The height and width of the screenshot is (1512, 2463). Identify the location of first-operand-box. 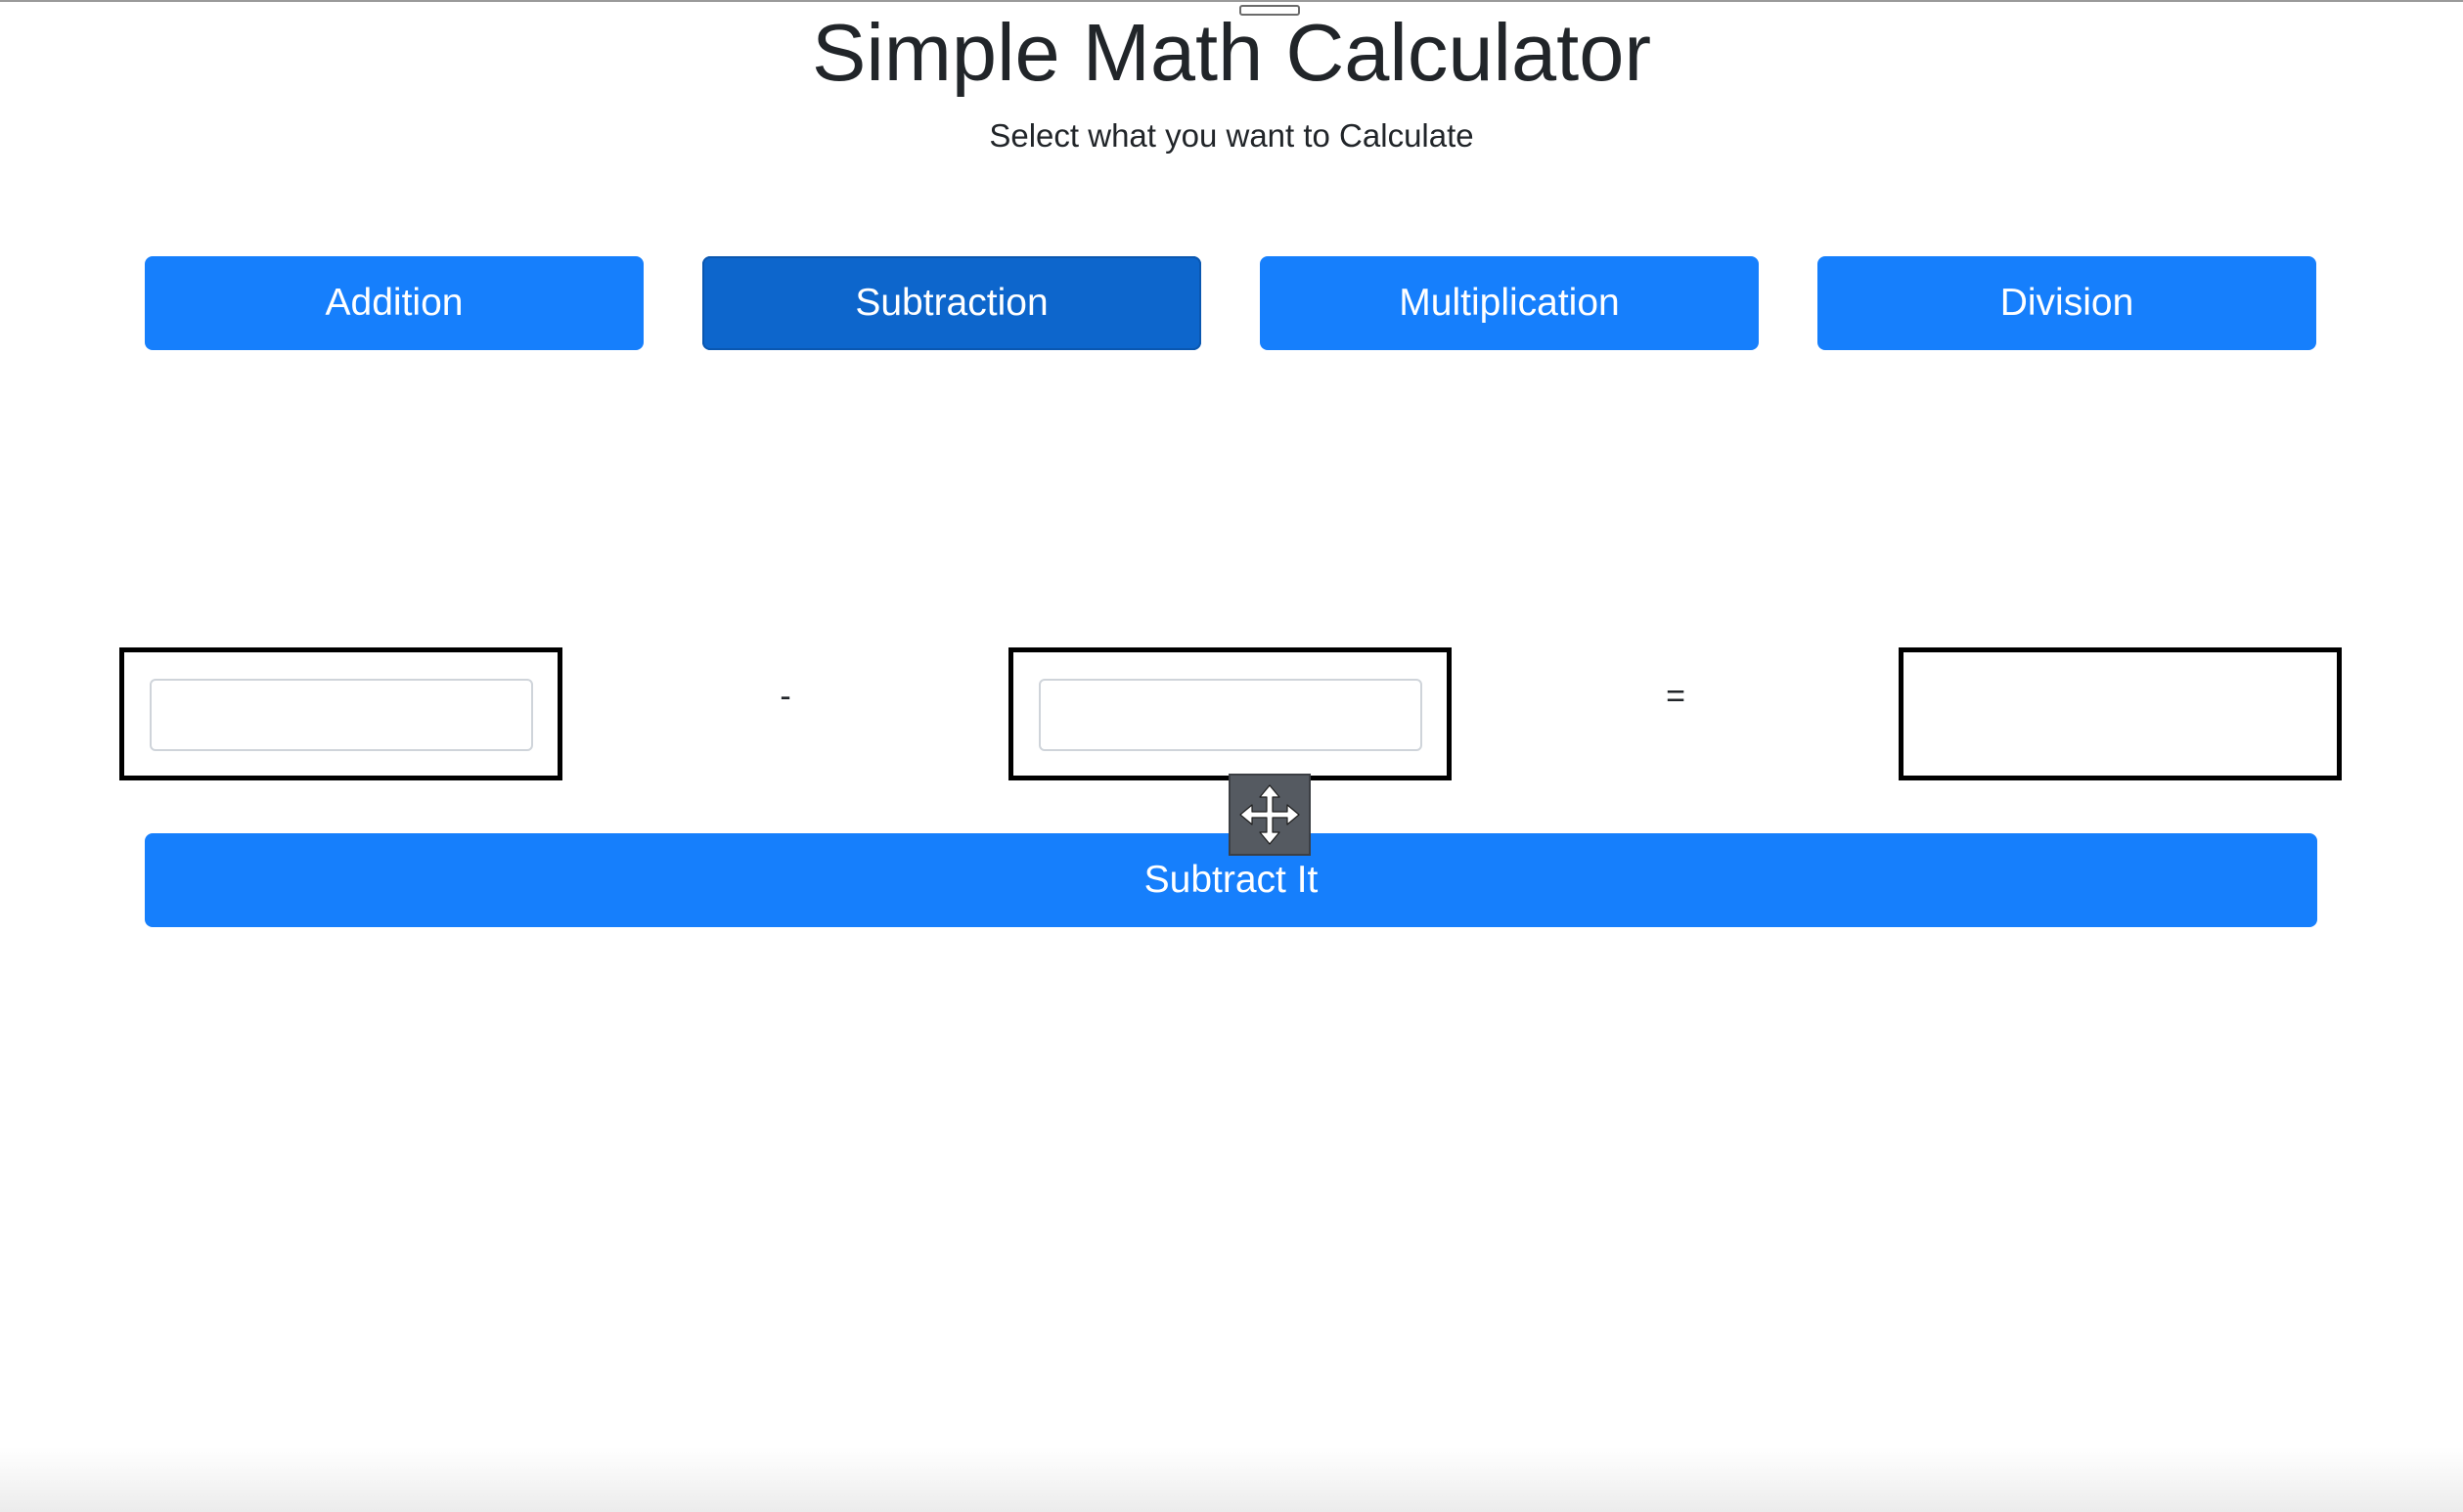
(340, 714).